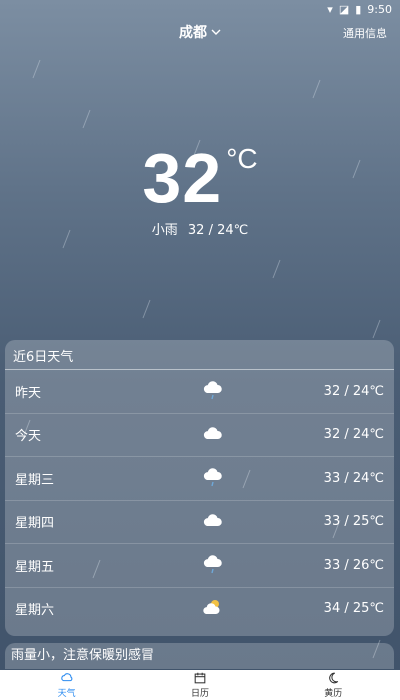 This screenshot has width=400, height=700. I want to click on forecast-row: 星期三 33 / 24℃, so click(199, 479).